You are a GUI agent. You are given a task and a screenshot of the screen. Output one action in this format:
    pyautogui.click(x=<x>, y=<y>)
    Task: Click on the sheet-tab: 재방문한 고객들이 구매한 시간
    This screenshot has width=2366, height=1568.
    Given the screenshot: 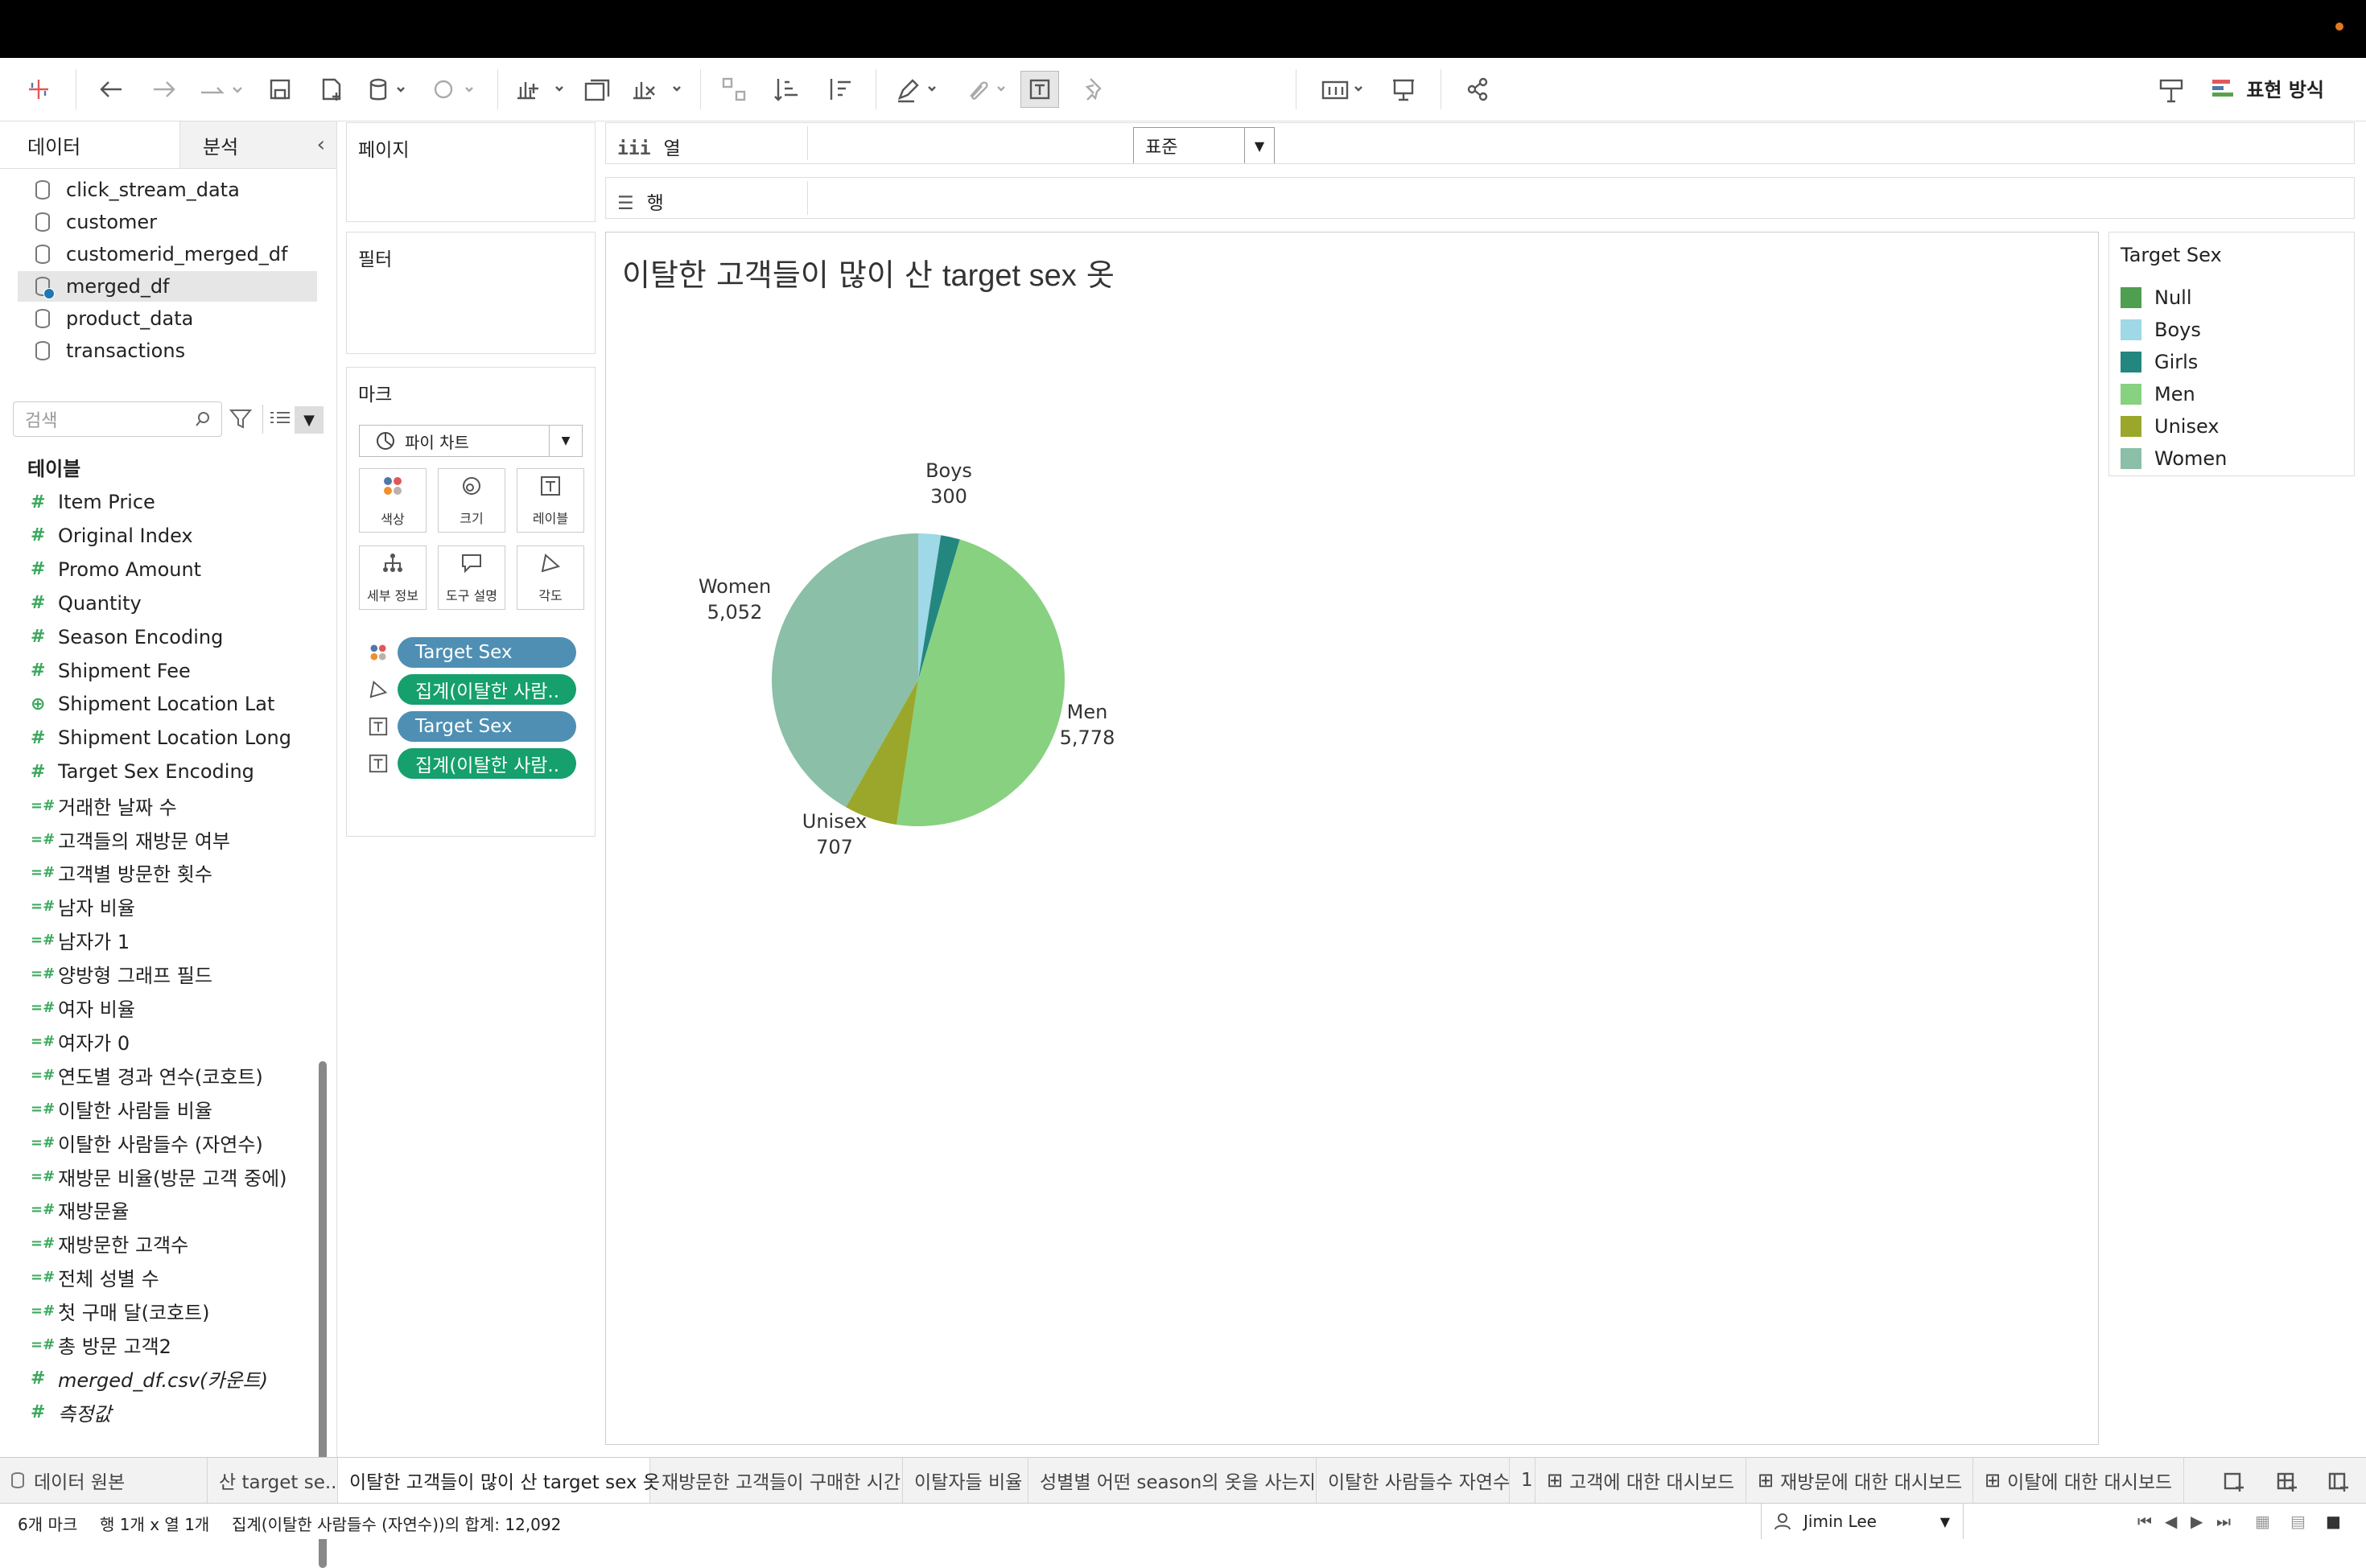 What is the action you would take?
    pyautogui.click(x=776, y=1480)
    